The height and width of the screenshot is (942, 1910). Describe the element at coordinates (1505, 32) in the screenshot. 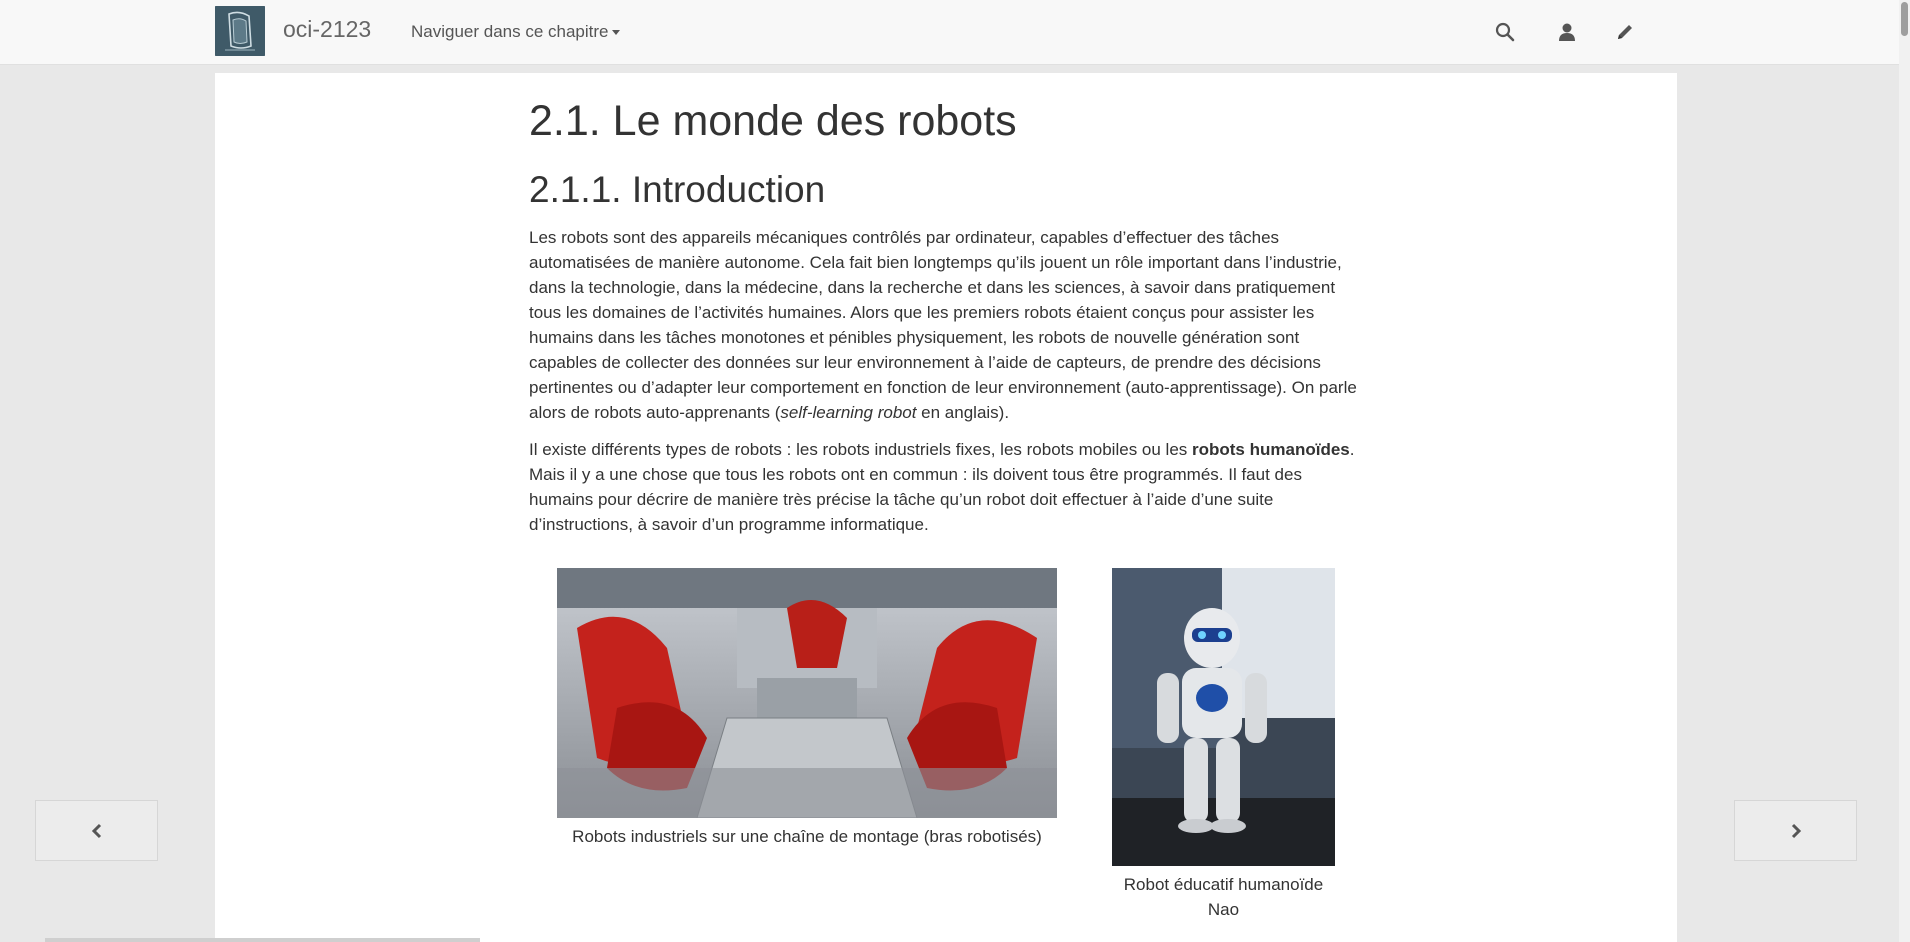

I see `search-icon` at that location.